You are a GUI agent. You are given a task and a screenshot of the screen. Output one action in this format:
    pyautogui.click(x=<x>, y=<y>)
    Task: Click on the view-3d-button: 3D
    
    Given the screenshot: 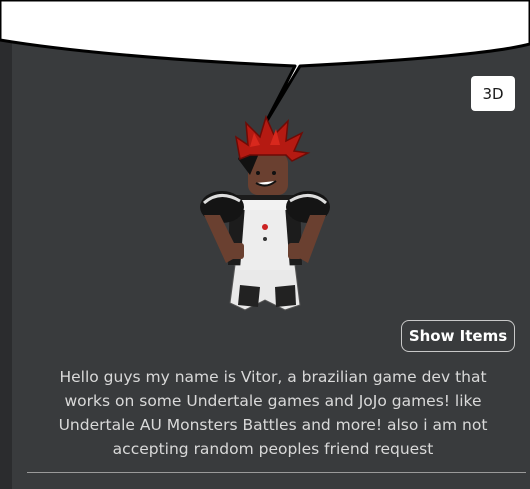 What is the action you would take?
    pyautogui.click(x=493, y=93)
    